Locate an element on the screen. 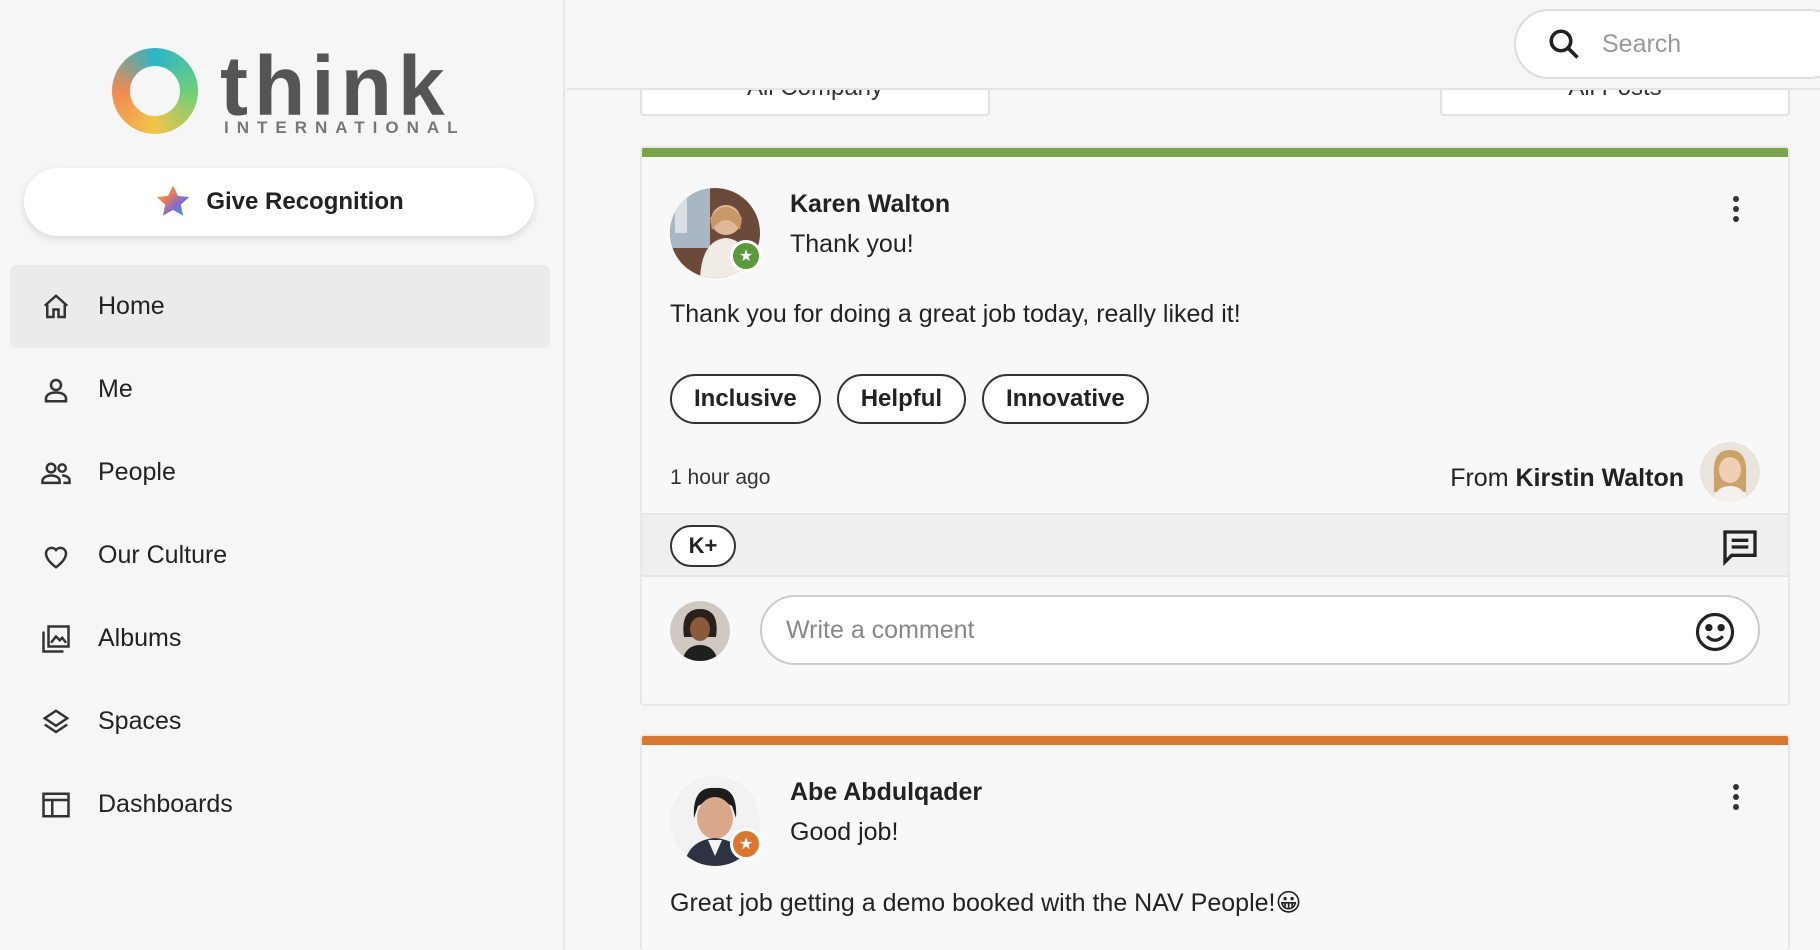 This screenshot has height=950, width=1820. sidebar-item-label: Our Culture is located at coordinates (163, 555).